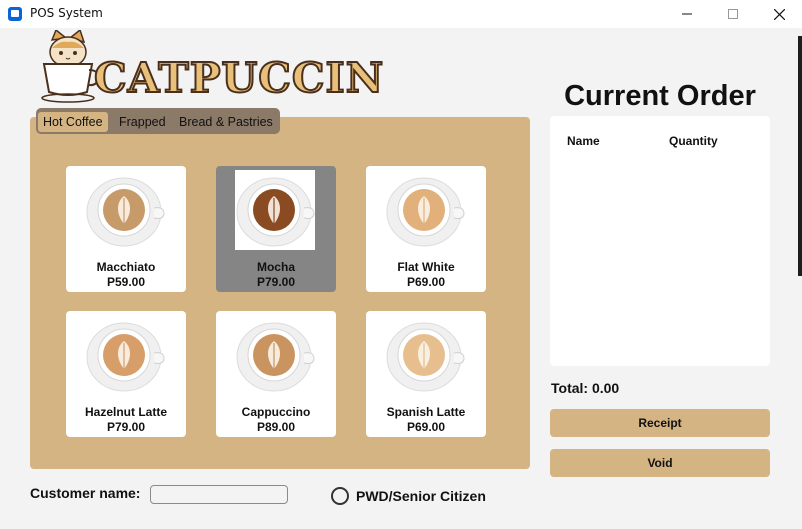 This screenshot has width=802, height=529. I want to click on menu-item-card: Spanish Latte P69.00, so click(426, 374).